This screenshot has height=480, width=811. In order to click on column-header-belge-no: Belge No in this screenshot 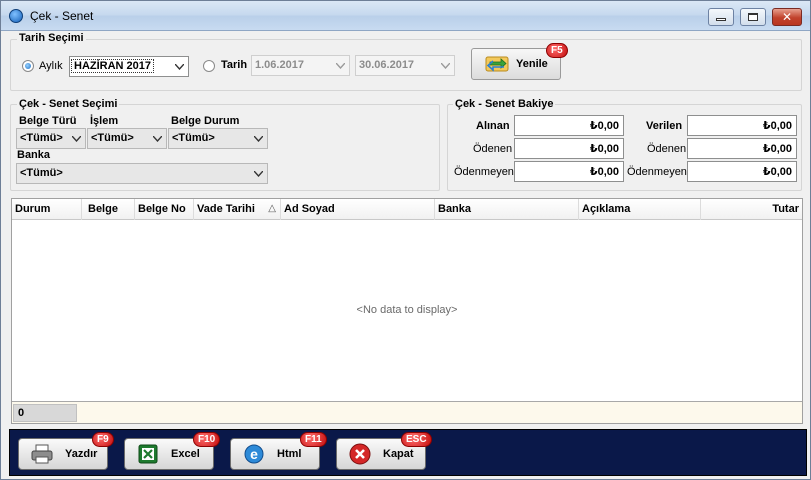, I will do `click(164, 209)`.